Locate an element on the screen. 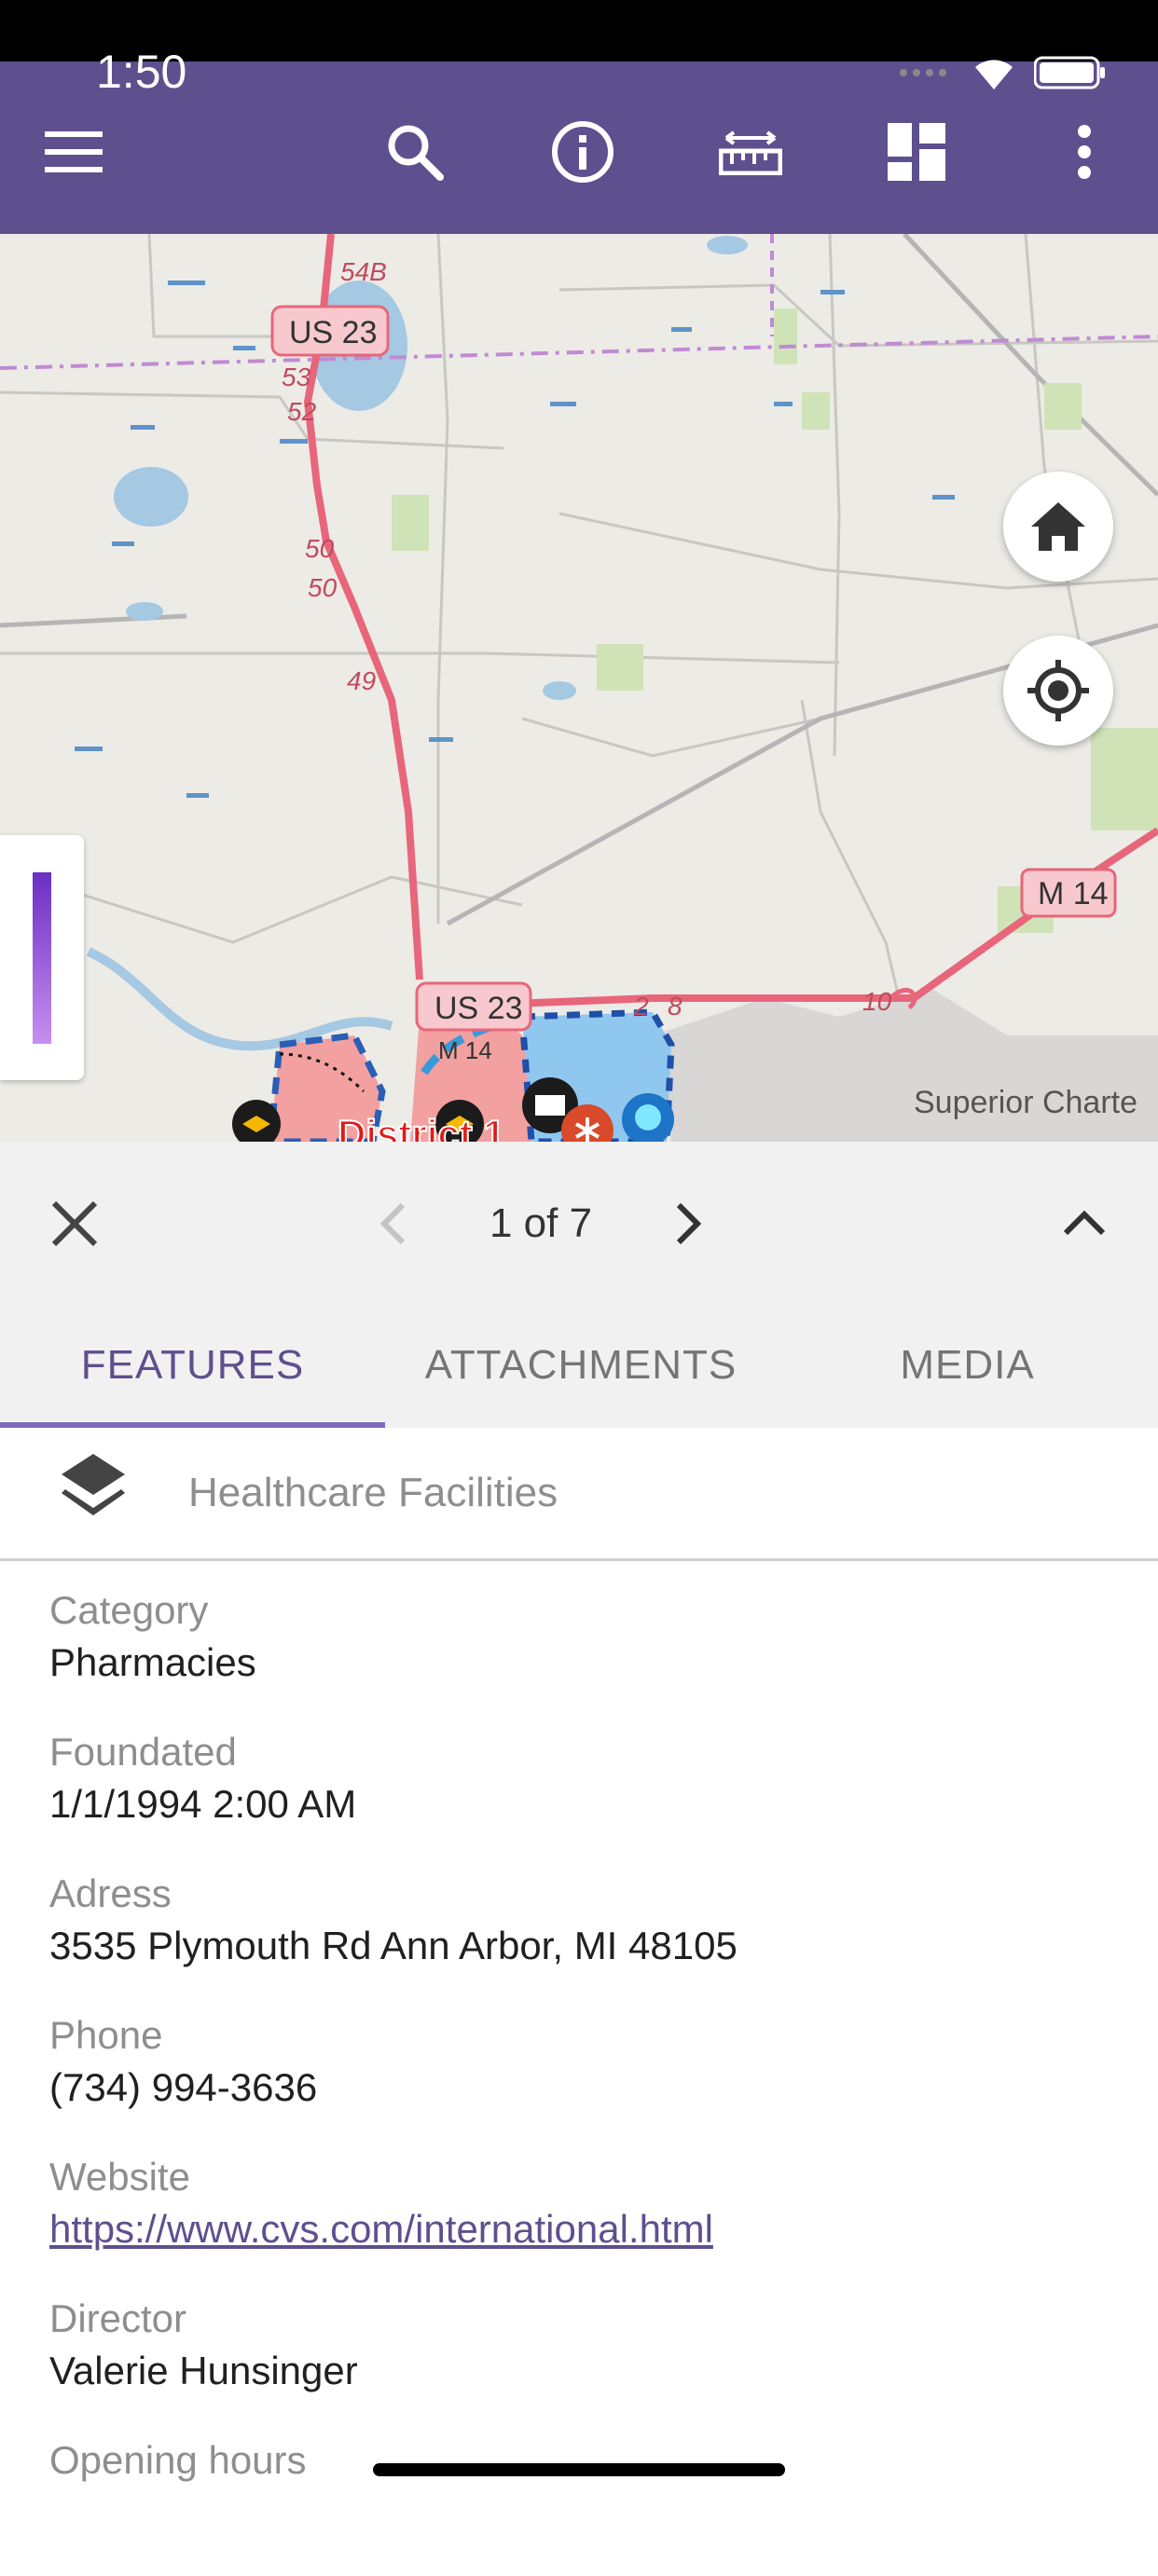 This screenshot has width=1158, height=2576. field-value: 1/1/1994 2:00 AM is located at coordinates (203, 1804).